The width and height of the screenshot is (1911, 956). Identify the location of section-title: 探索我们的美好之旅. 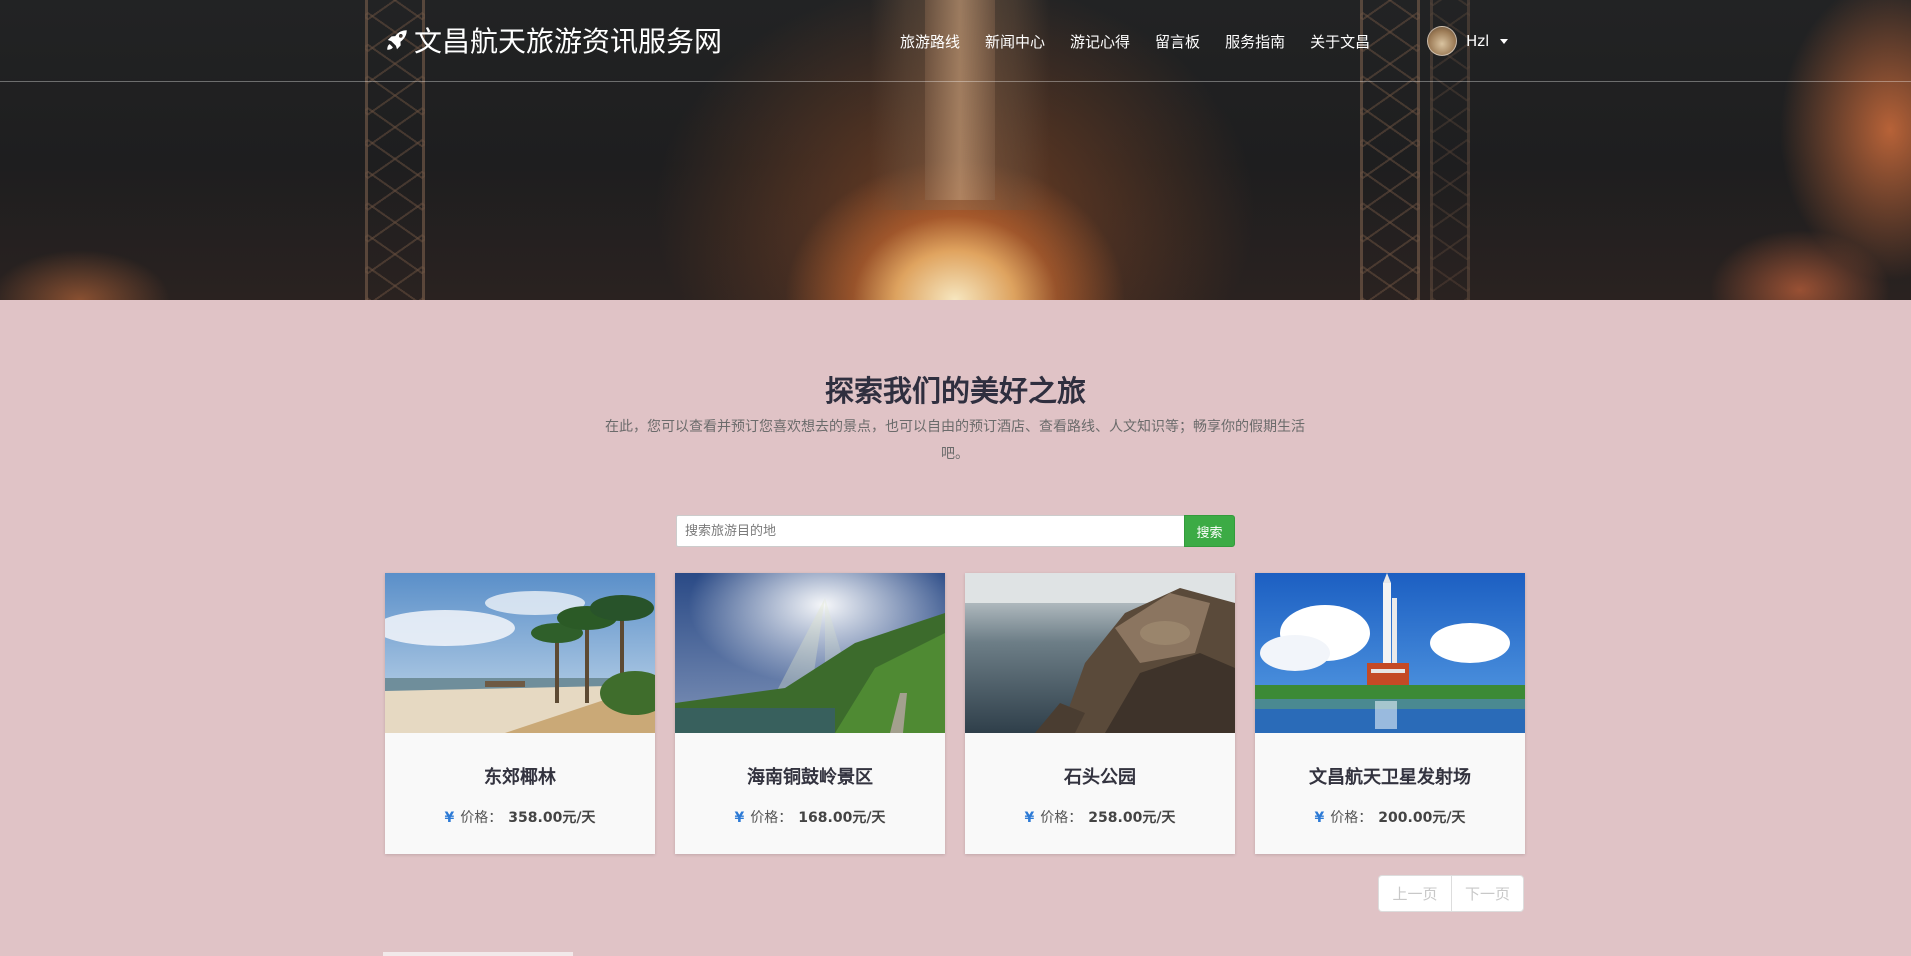
(955, 391).